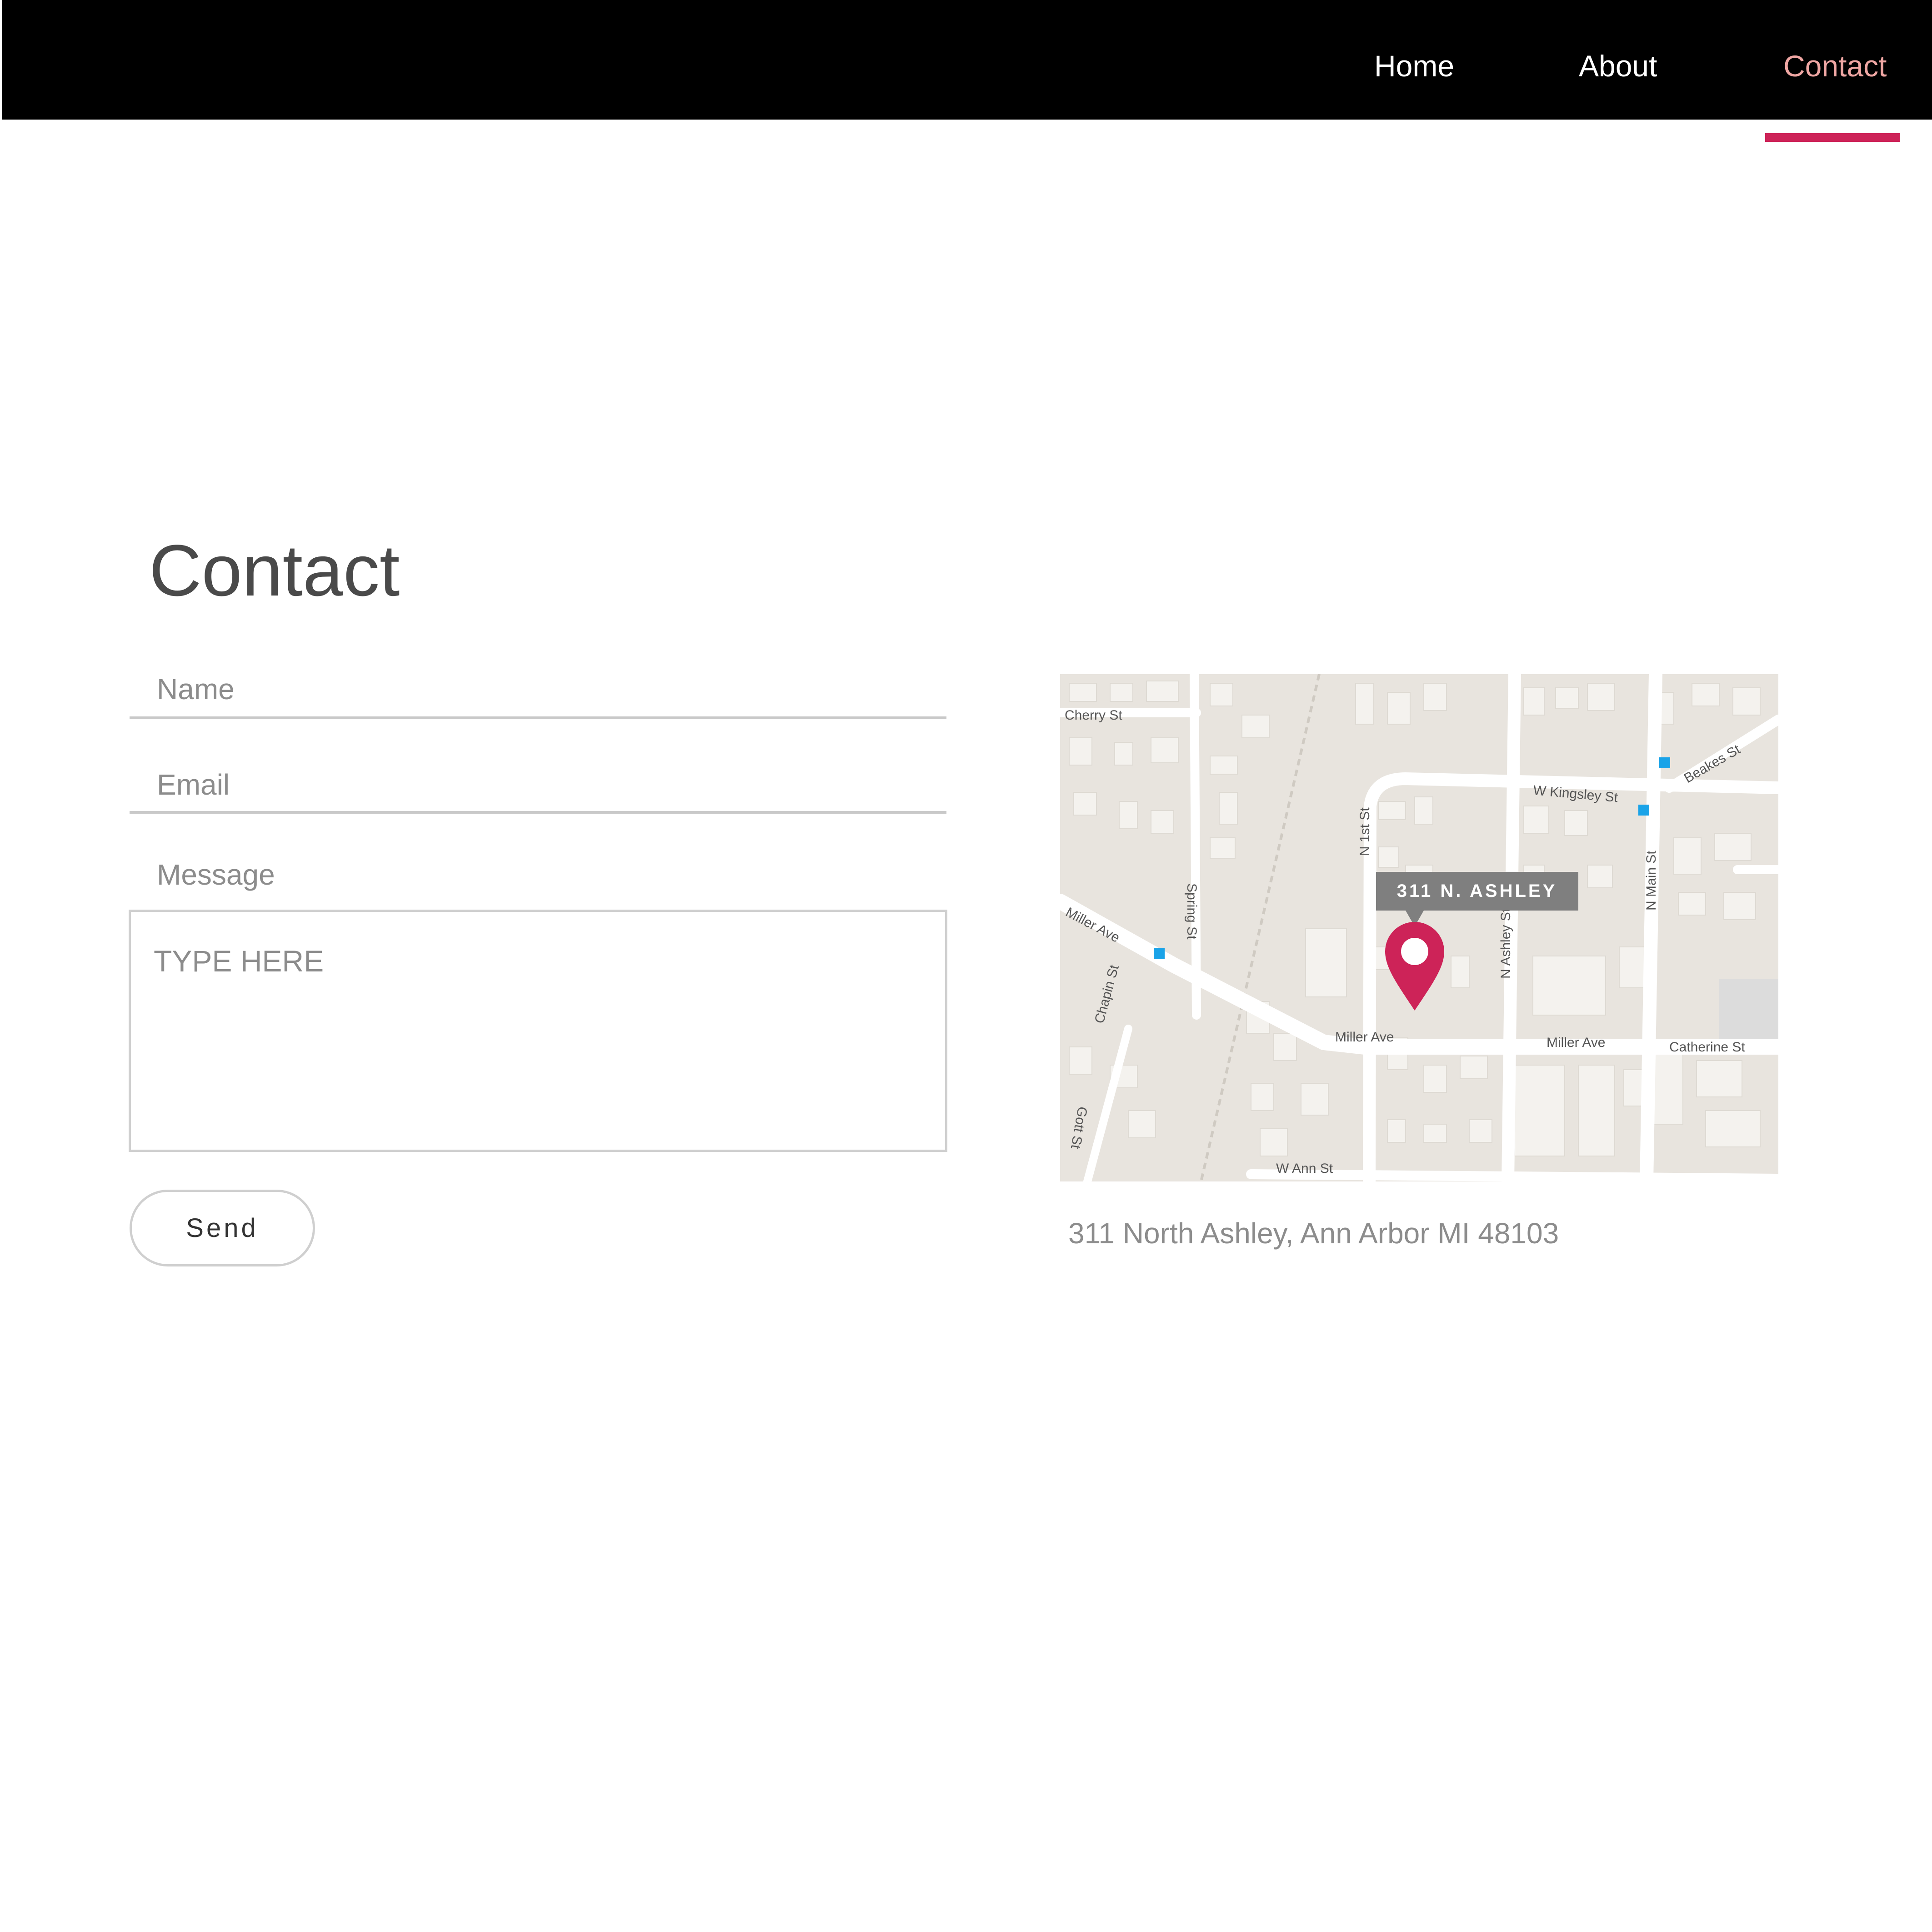 This screenshot has width=1932, height=1932. What do you see at coordinates (538, 698) in the screenshot?
I see `name-input` at bounding box center [538, 698].